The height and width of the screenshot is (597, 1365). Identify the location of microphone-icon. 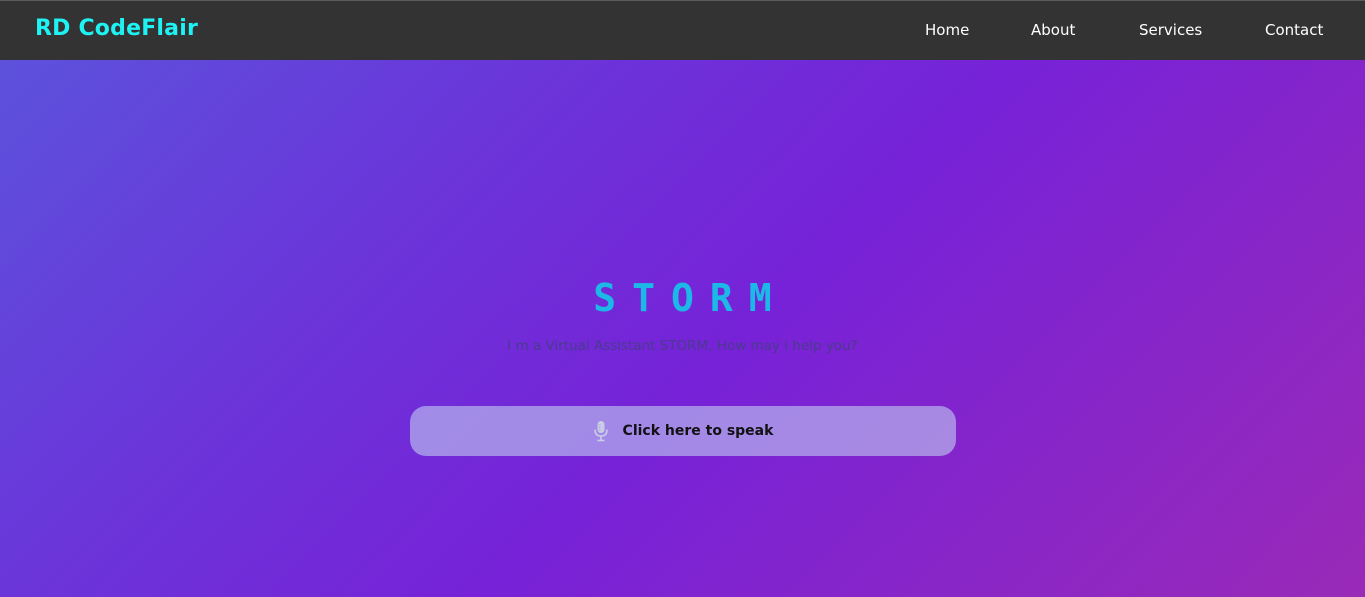
(601, 431).